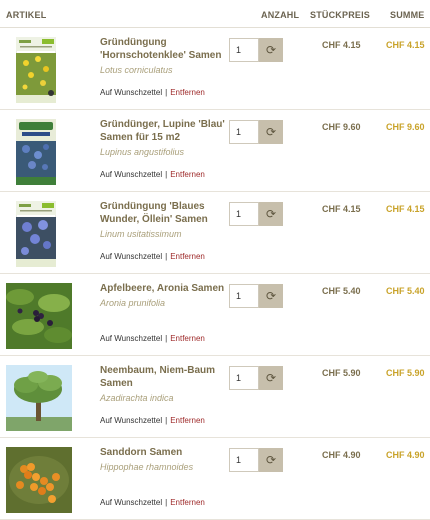 The height and width of the screenshot is (520, 430). Describe the element at coordinates (405, 373) in the screenshot. I see `line-total: CHF 5.90` at that location.